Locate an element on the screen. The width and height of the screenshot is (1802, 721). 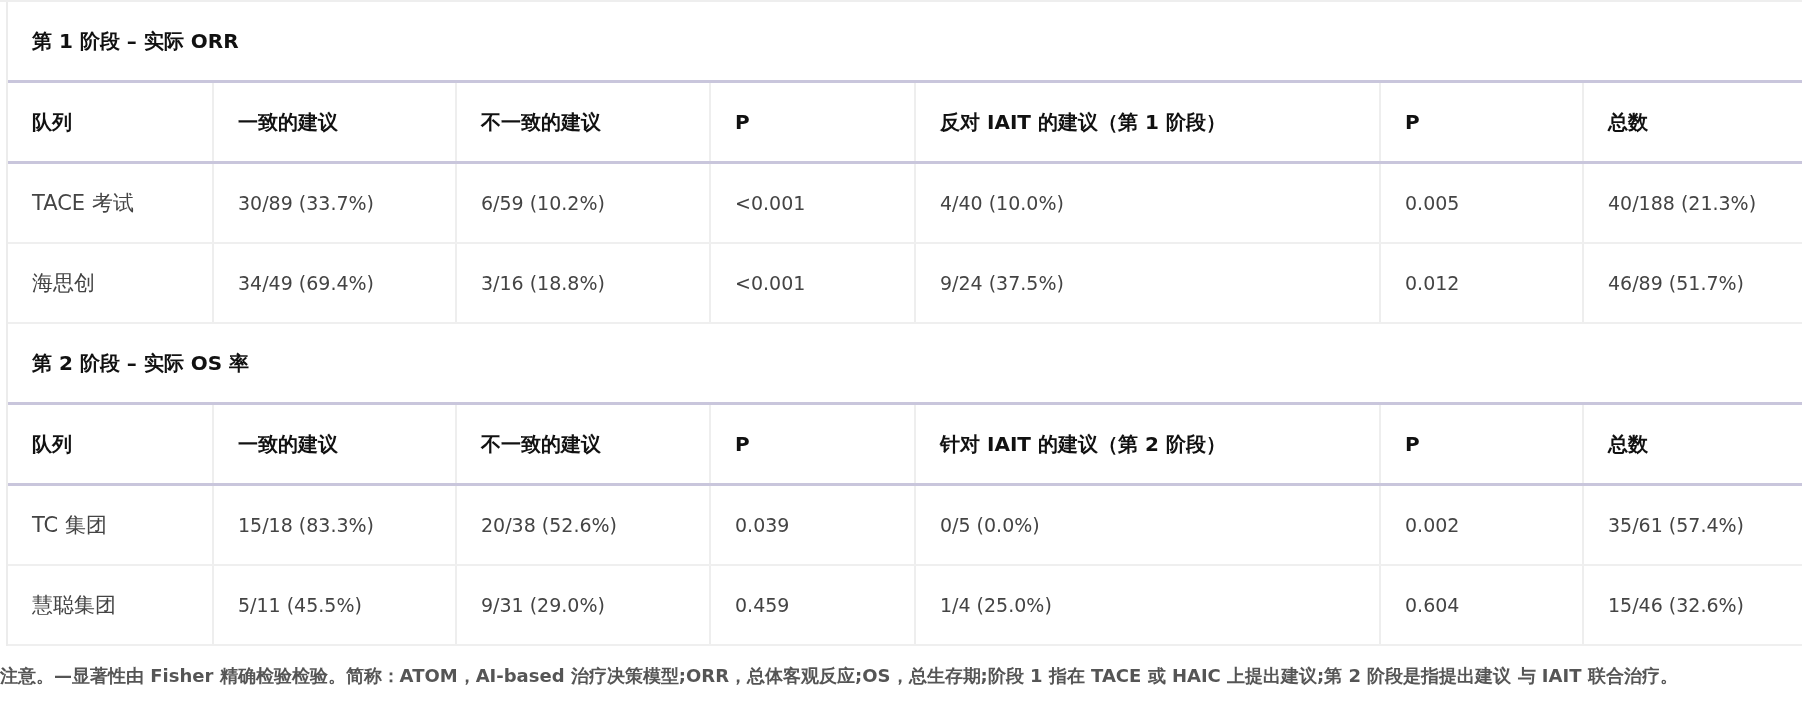
table-cell: 0.039 is located at coordinates (812, 524).